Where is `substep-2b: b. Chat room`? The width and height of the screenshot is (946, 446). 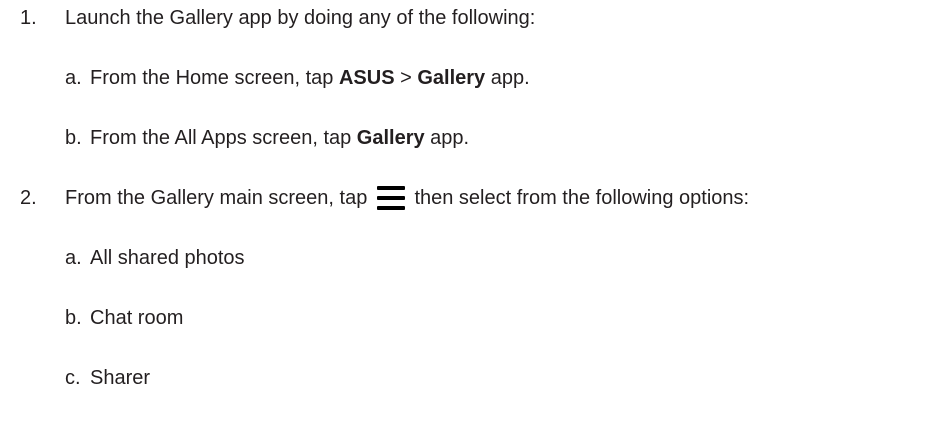
substep-2b: b. Chat room is located at coordinates (124, 318).